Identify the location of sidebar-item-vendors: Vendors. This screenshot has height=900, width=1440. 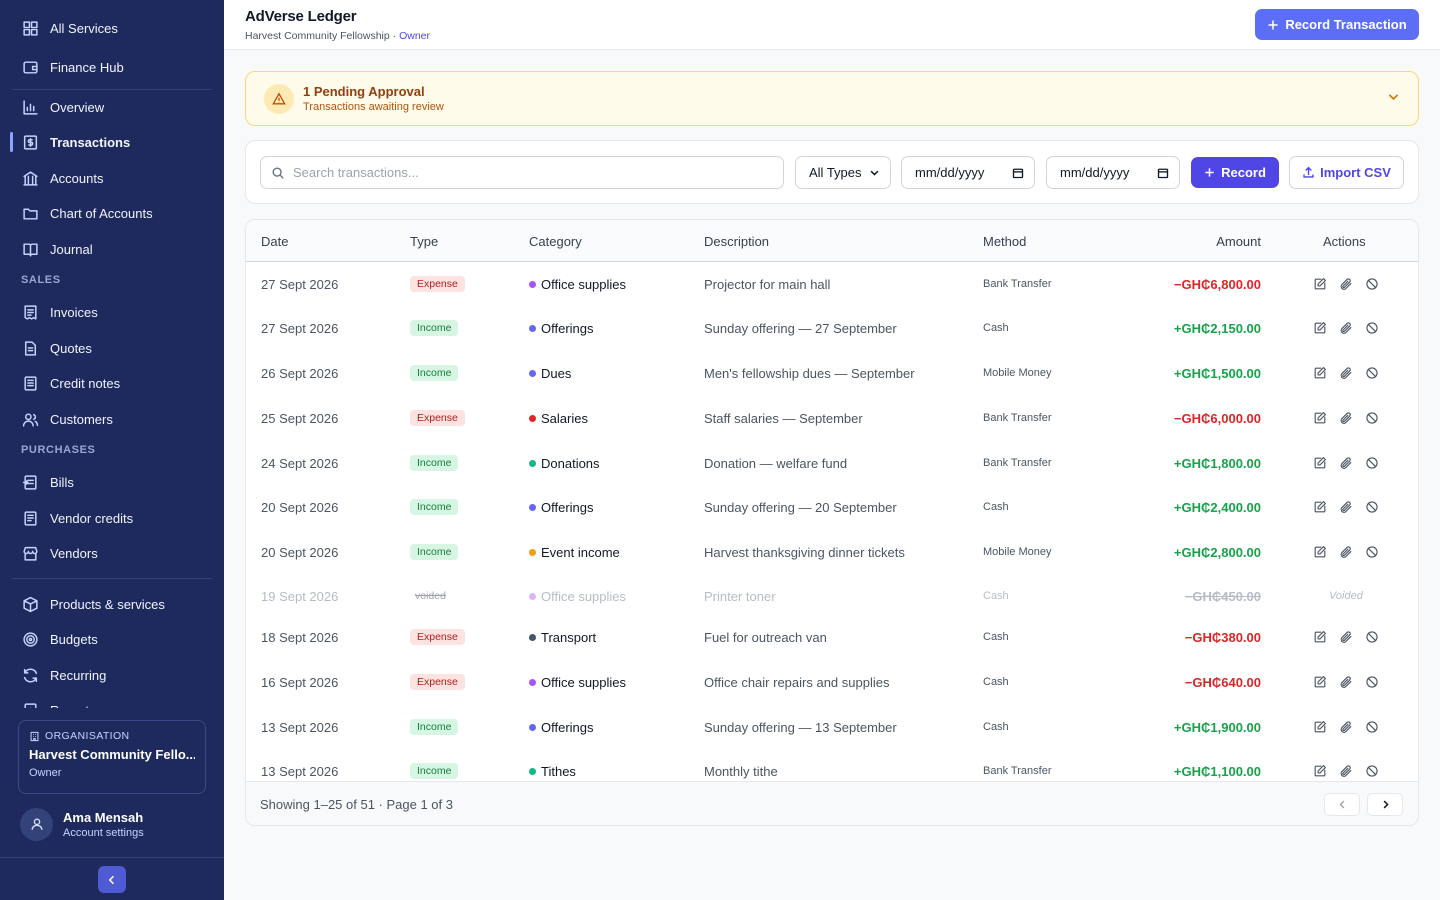
(112, 553).